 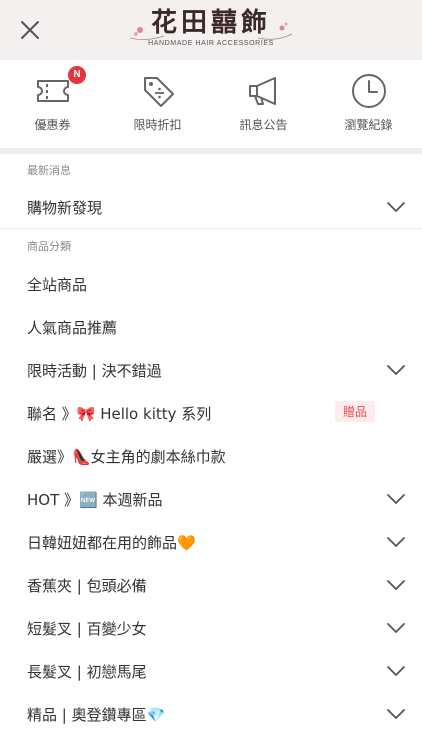 I want to click on app-header: 花田囍飾 HANDMADE HAIR ACCESSORIES, so click(x=211, y=30).